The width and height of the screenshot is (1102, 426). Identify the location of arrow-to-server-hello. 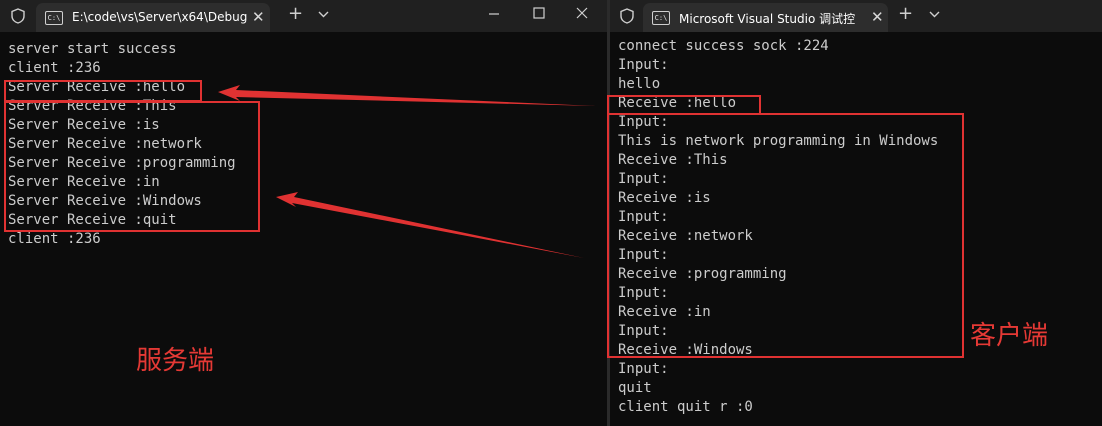
(407, 95).